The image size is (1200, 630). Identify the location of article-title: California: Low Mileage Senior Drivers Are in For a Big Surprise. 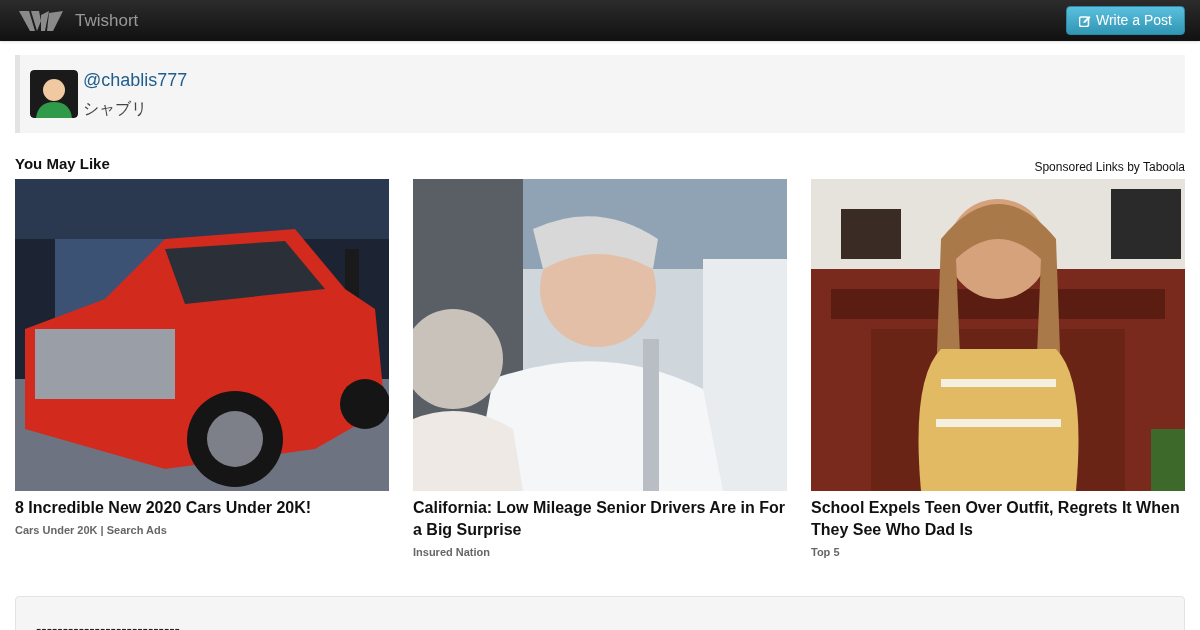
(600, 518).